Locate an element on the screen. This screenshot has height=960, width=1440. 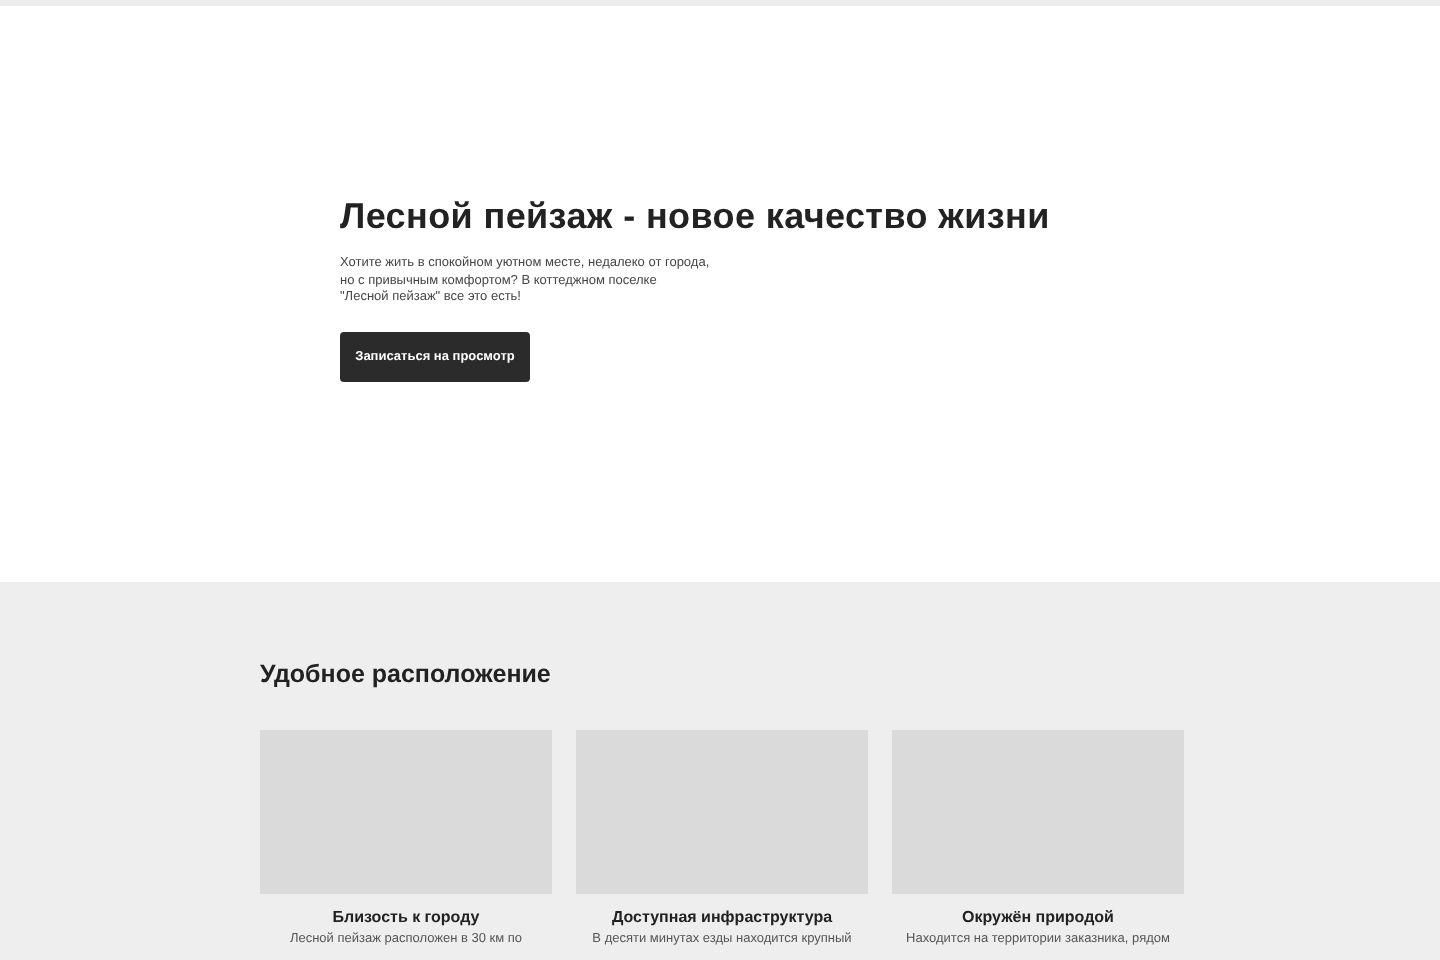
card-title: Окружён природой is located at coordinates (1038, 917).